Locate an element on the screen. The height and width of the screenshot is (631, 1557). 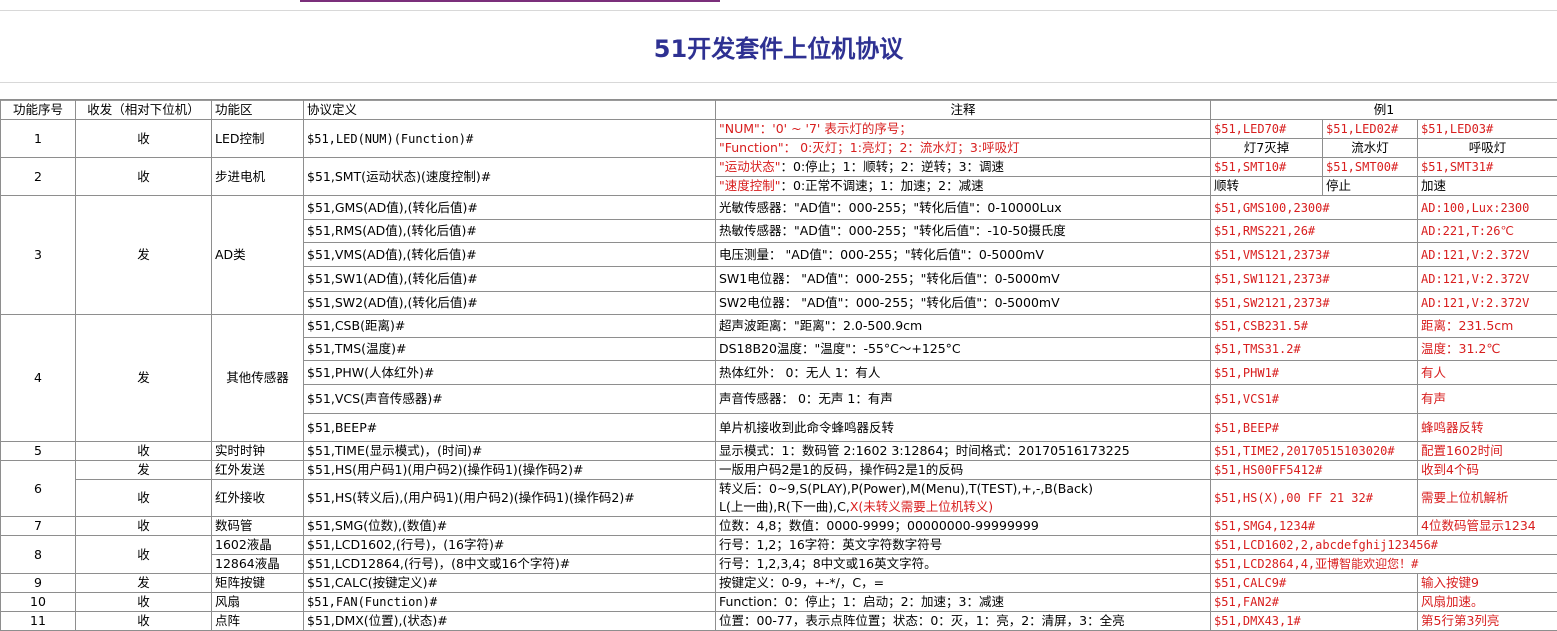
cell-area: 12864液晶 is located at coordinates (258, 564).